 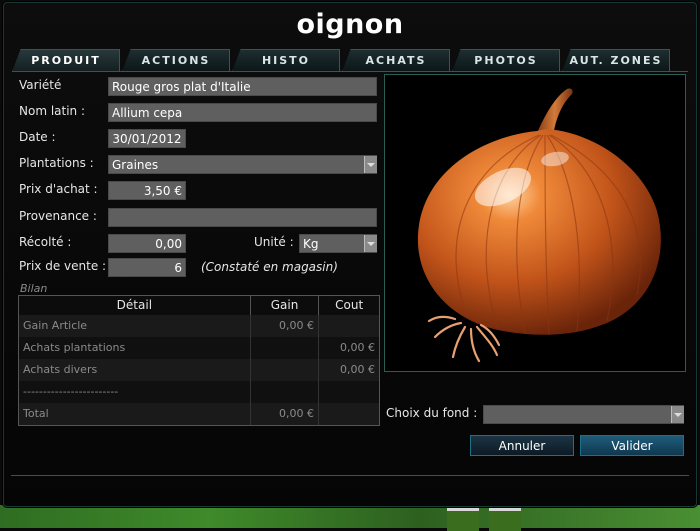 What do you see at coordinates (176, 60) in the screenshot?
I see `tab-actions: ACTIONS` at bounding box center [176, 60].